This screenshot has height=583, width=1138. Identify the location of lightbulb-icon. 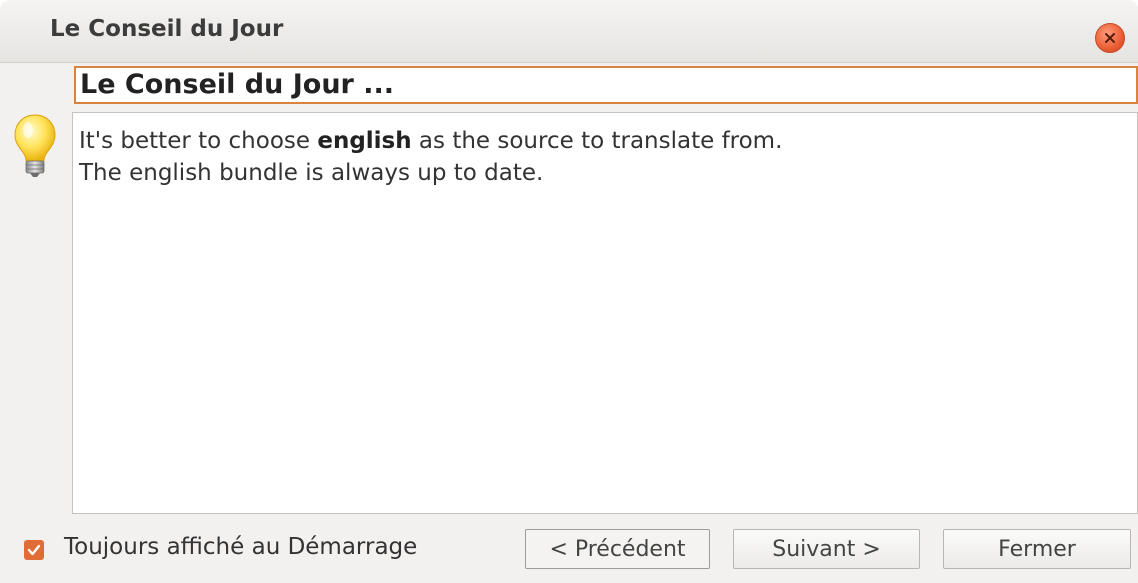
(35, 145).